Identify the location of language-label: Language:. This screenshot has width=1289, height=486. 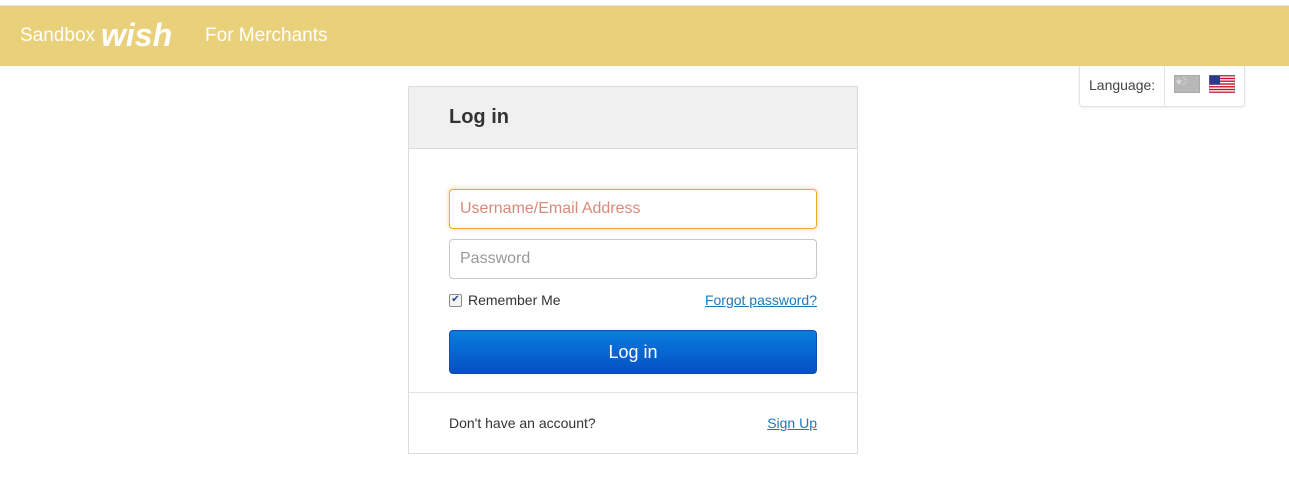
(1122, 86).